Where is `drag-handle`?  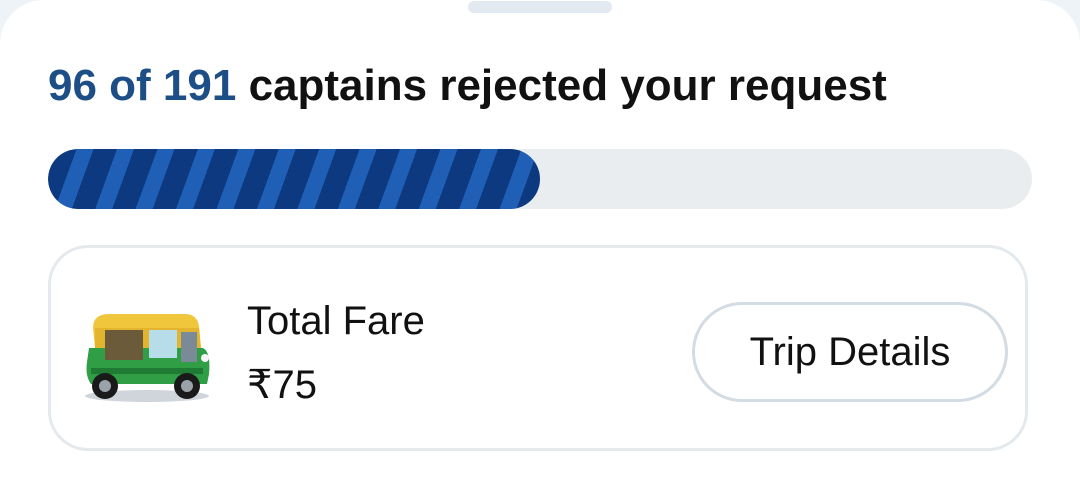 drag-handle is located at coordinates (540, 7).